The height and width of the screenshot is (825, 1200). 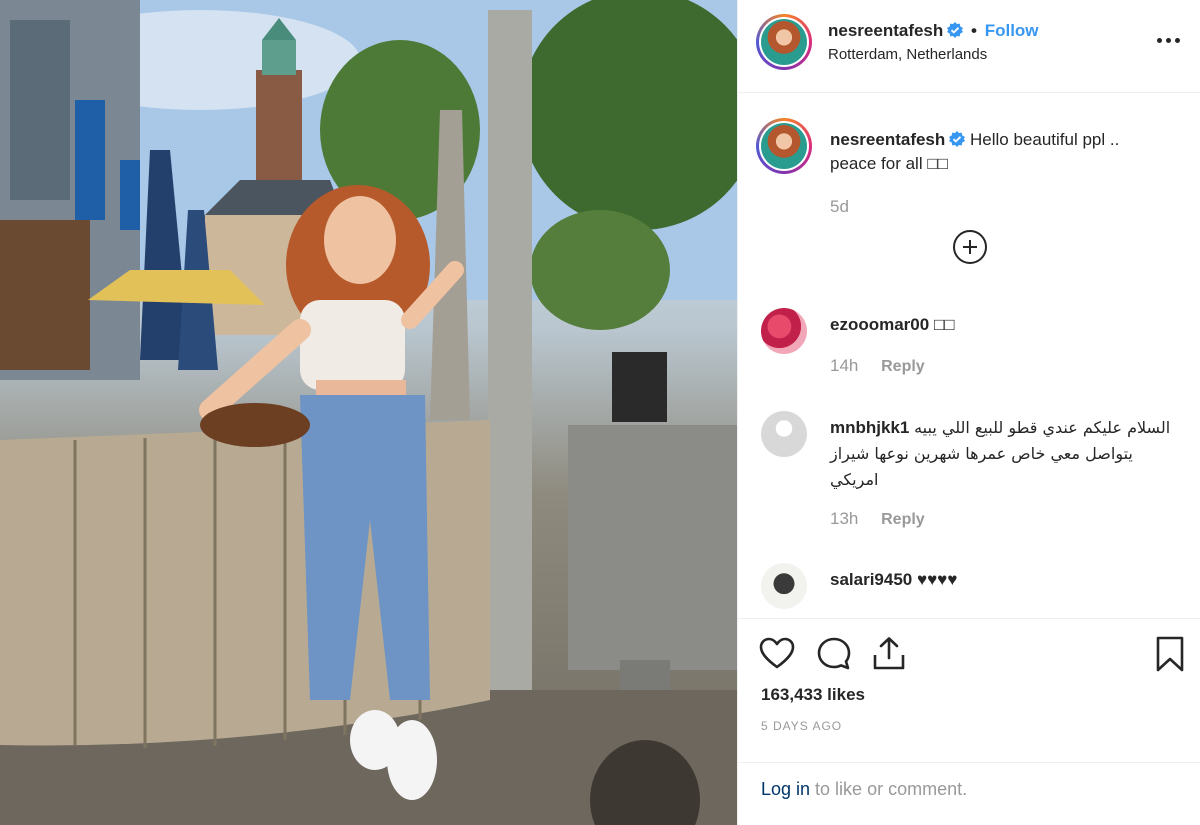 I want to click on header-username-row: nesreentafesh • Follow, so click(x=933, y=31).